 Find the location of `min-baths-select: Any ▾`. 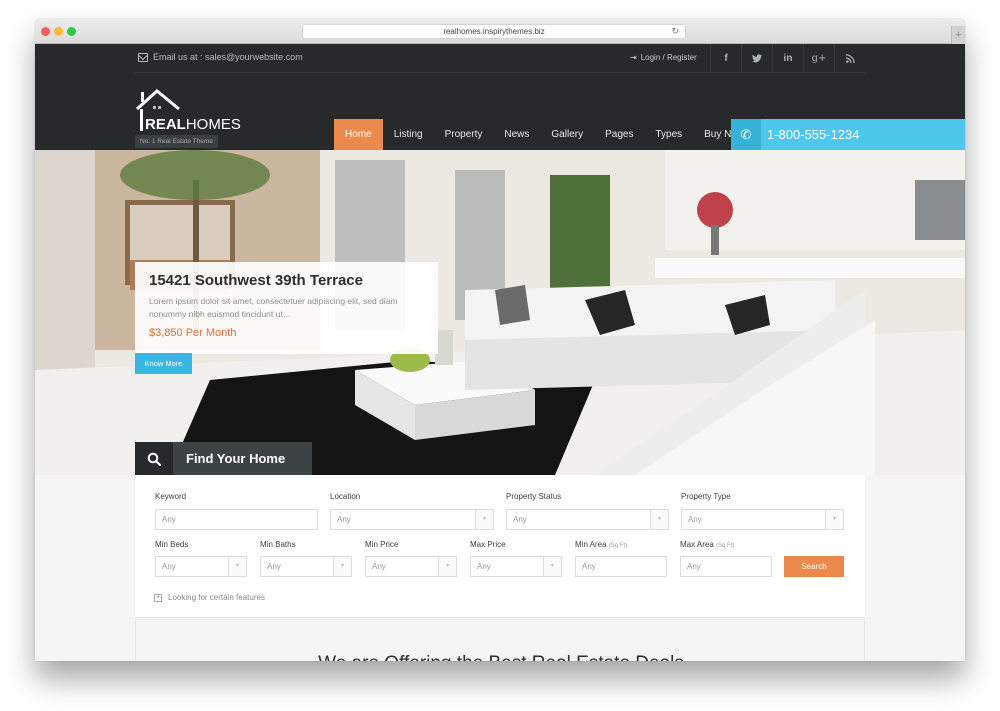

min-baths-select: Any ▾ is located at coordinates (306, 566).